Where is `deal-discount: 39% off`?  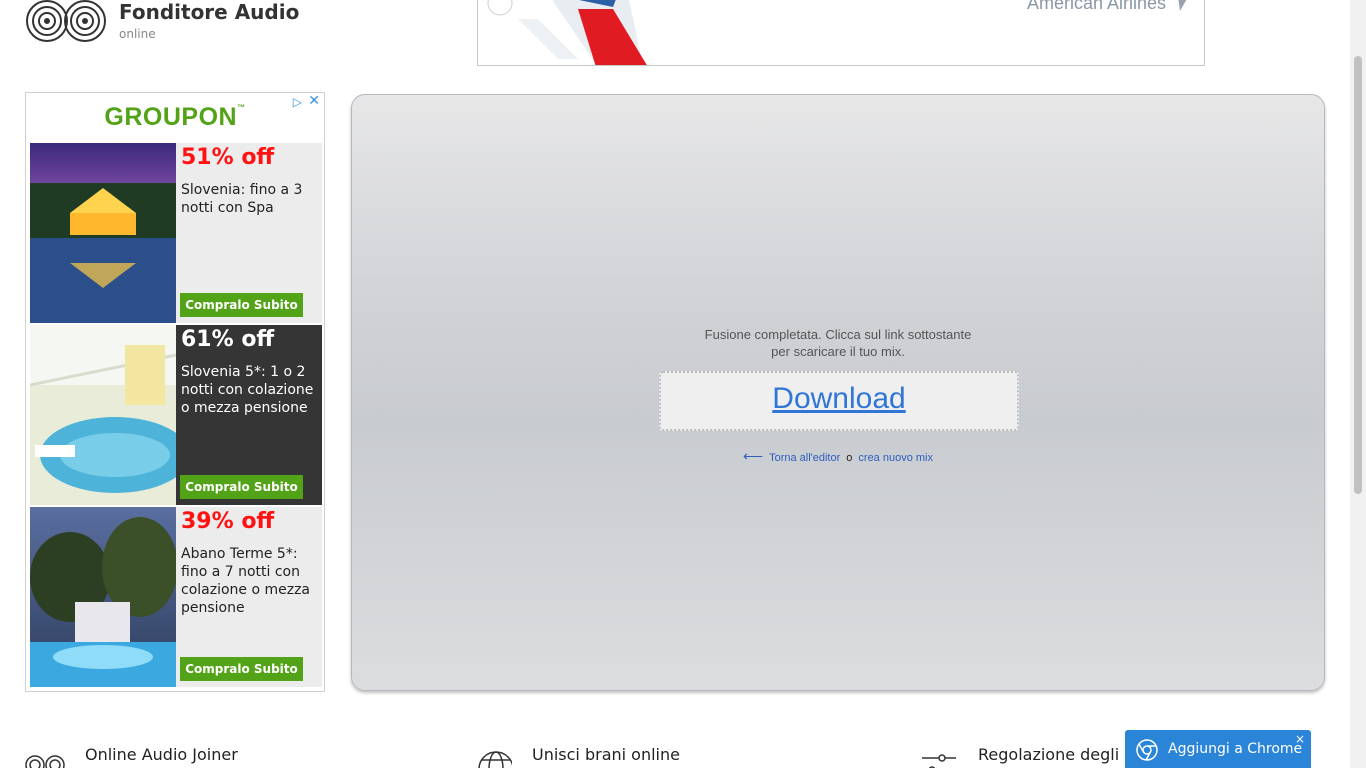 deal-discount: 39% off is located at coordinates (228, 521).